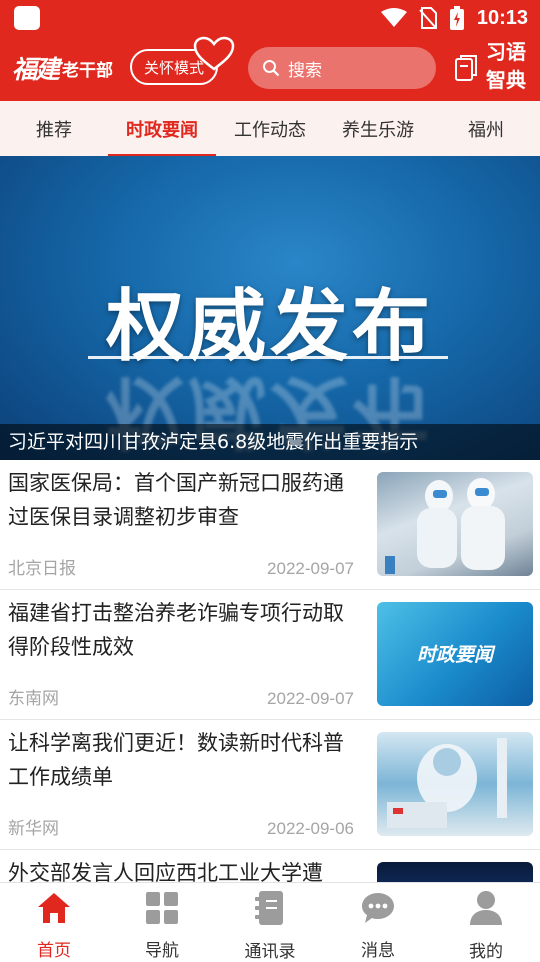 The image size is (540, 962). I want to click on nav-label: 我的, so click(486, 952).